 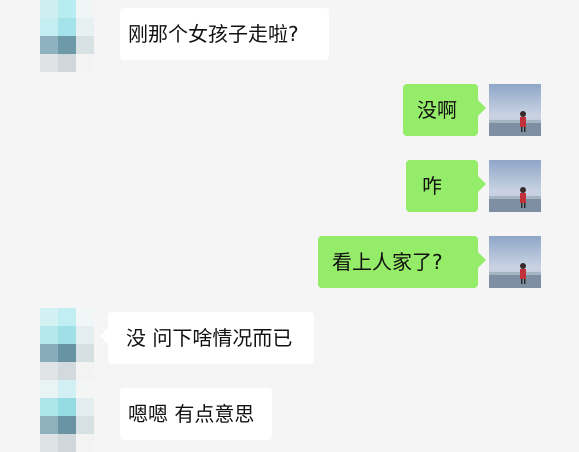 What do you see at coordinates (209, 338) in the screenshot?
I see `message-text: 没 问下啥情况而已` at bounding box center [209, 338].